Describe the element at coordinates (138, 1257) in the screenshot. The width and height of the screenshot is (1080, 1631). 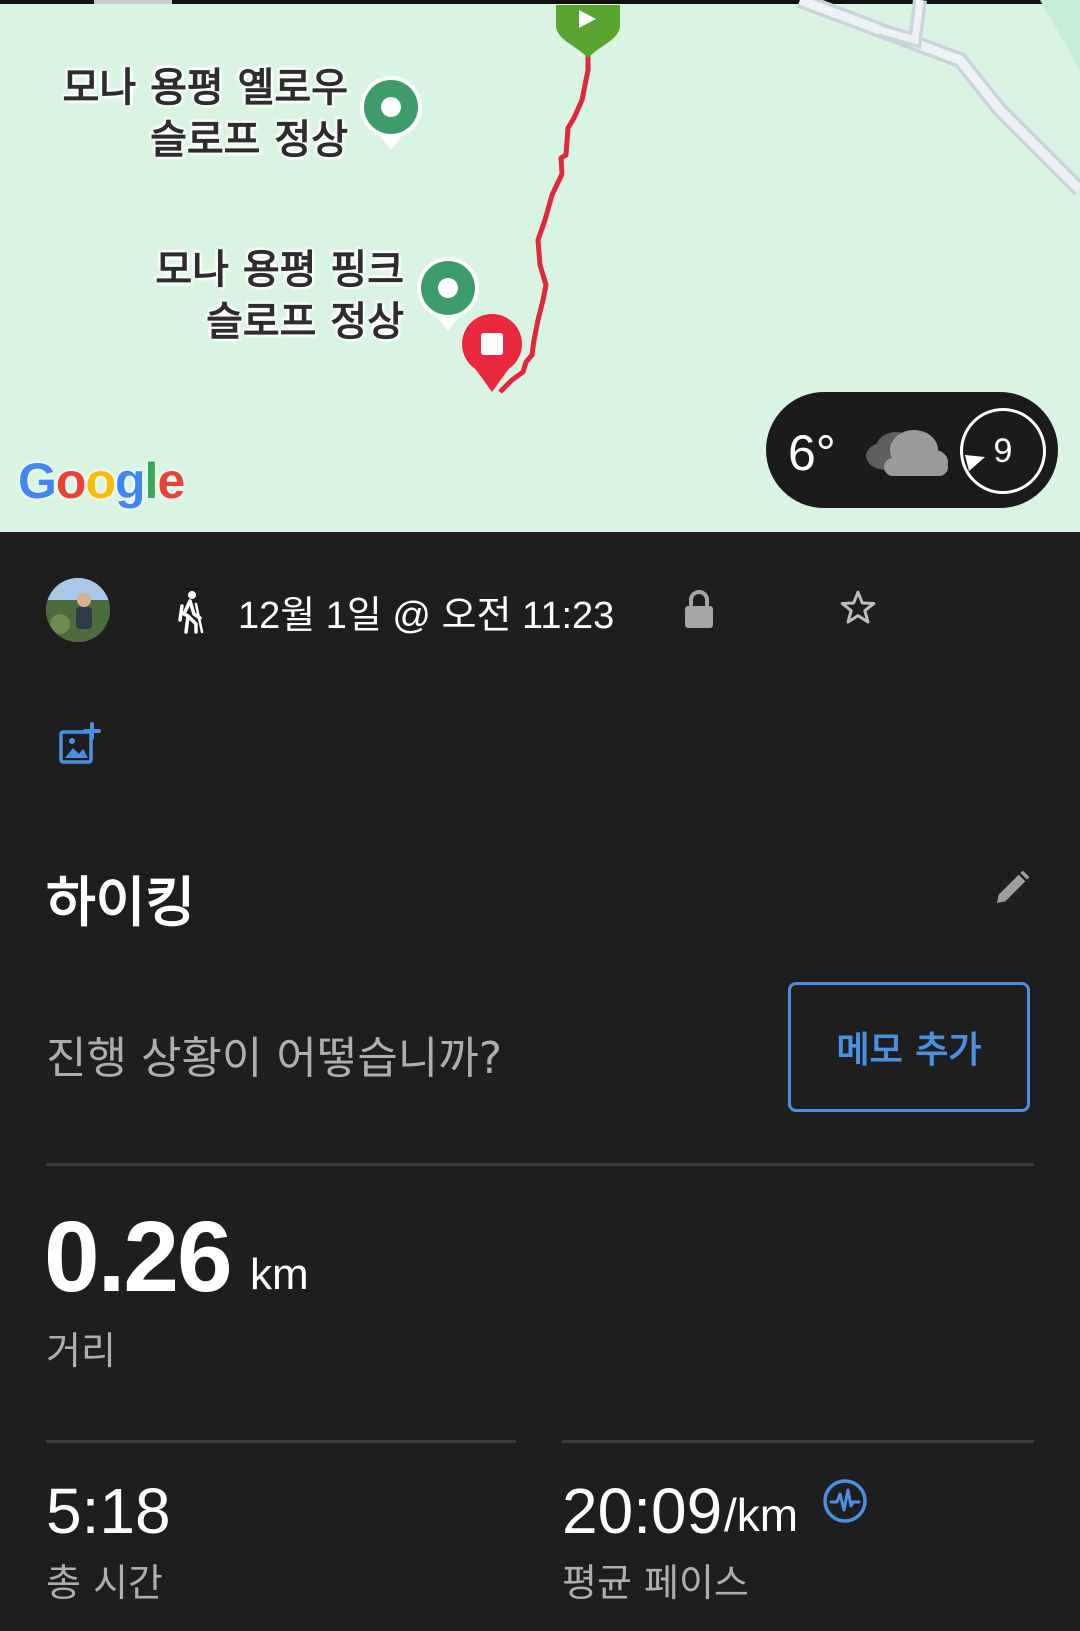
I see `distance-value: 0.26` at that location.